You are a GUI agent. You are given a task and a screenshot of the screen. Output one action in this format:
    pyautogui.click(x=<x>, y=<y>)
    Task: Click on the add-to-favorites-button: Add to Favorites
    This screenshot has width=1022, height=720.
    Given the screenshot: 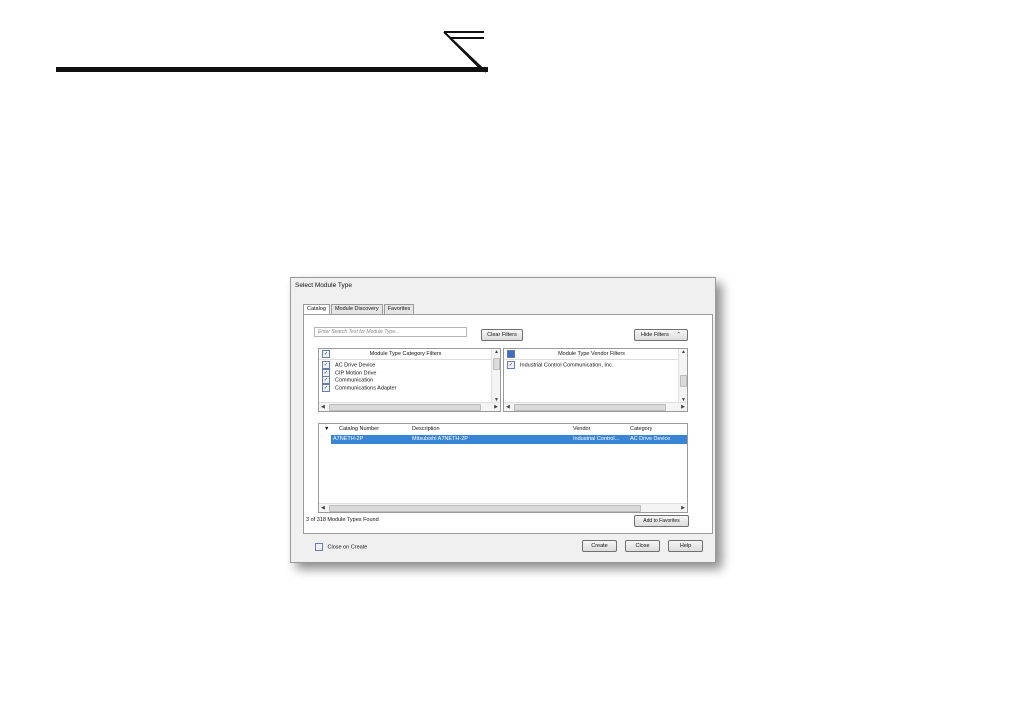 What is the action you would take?
    pyautogui.click(x=661, y=521)
    